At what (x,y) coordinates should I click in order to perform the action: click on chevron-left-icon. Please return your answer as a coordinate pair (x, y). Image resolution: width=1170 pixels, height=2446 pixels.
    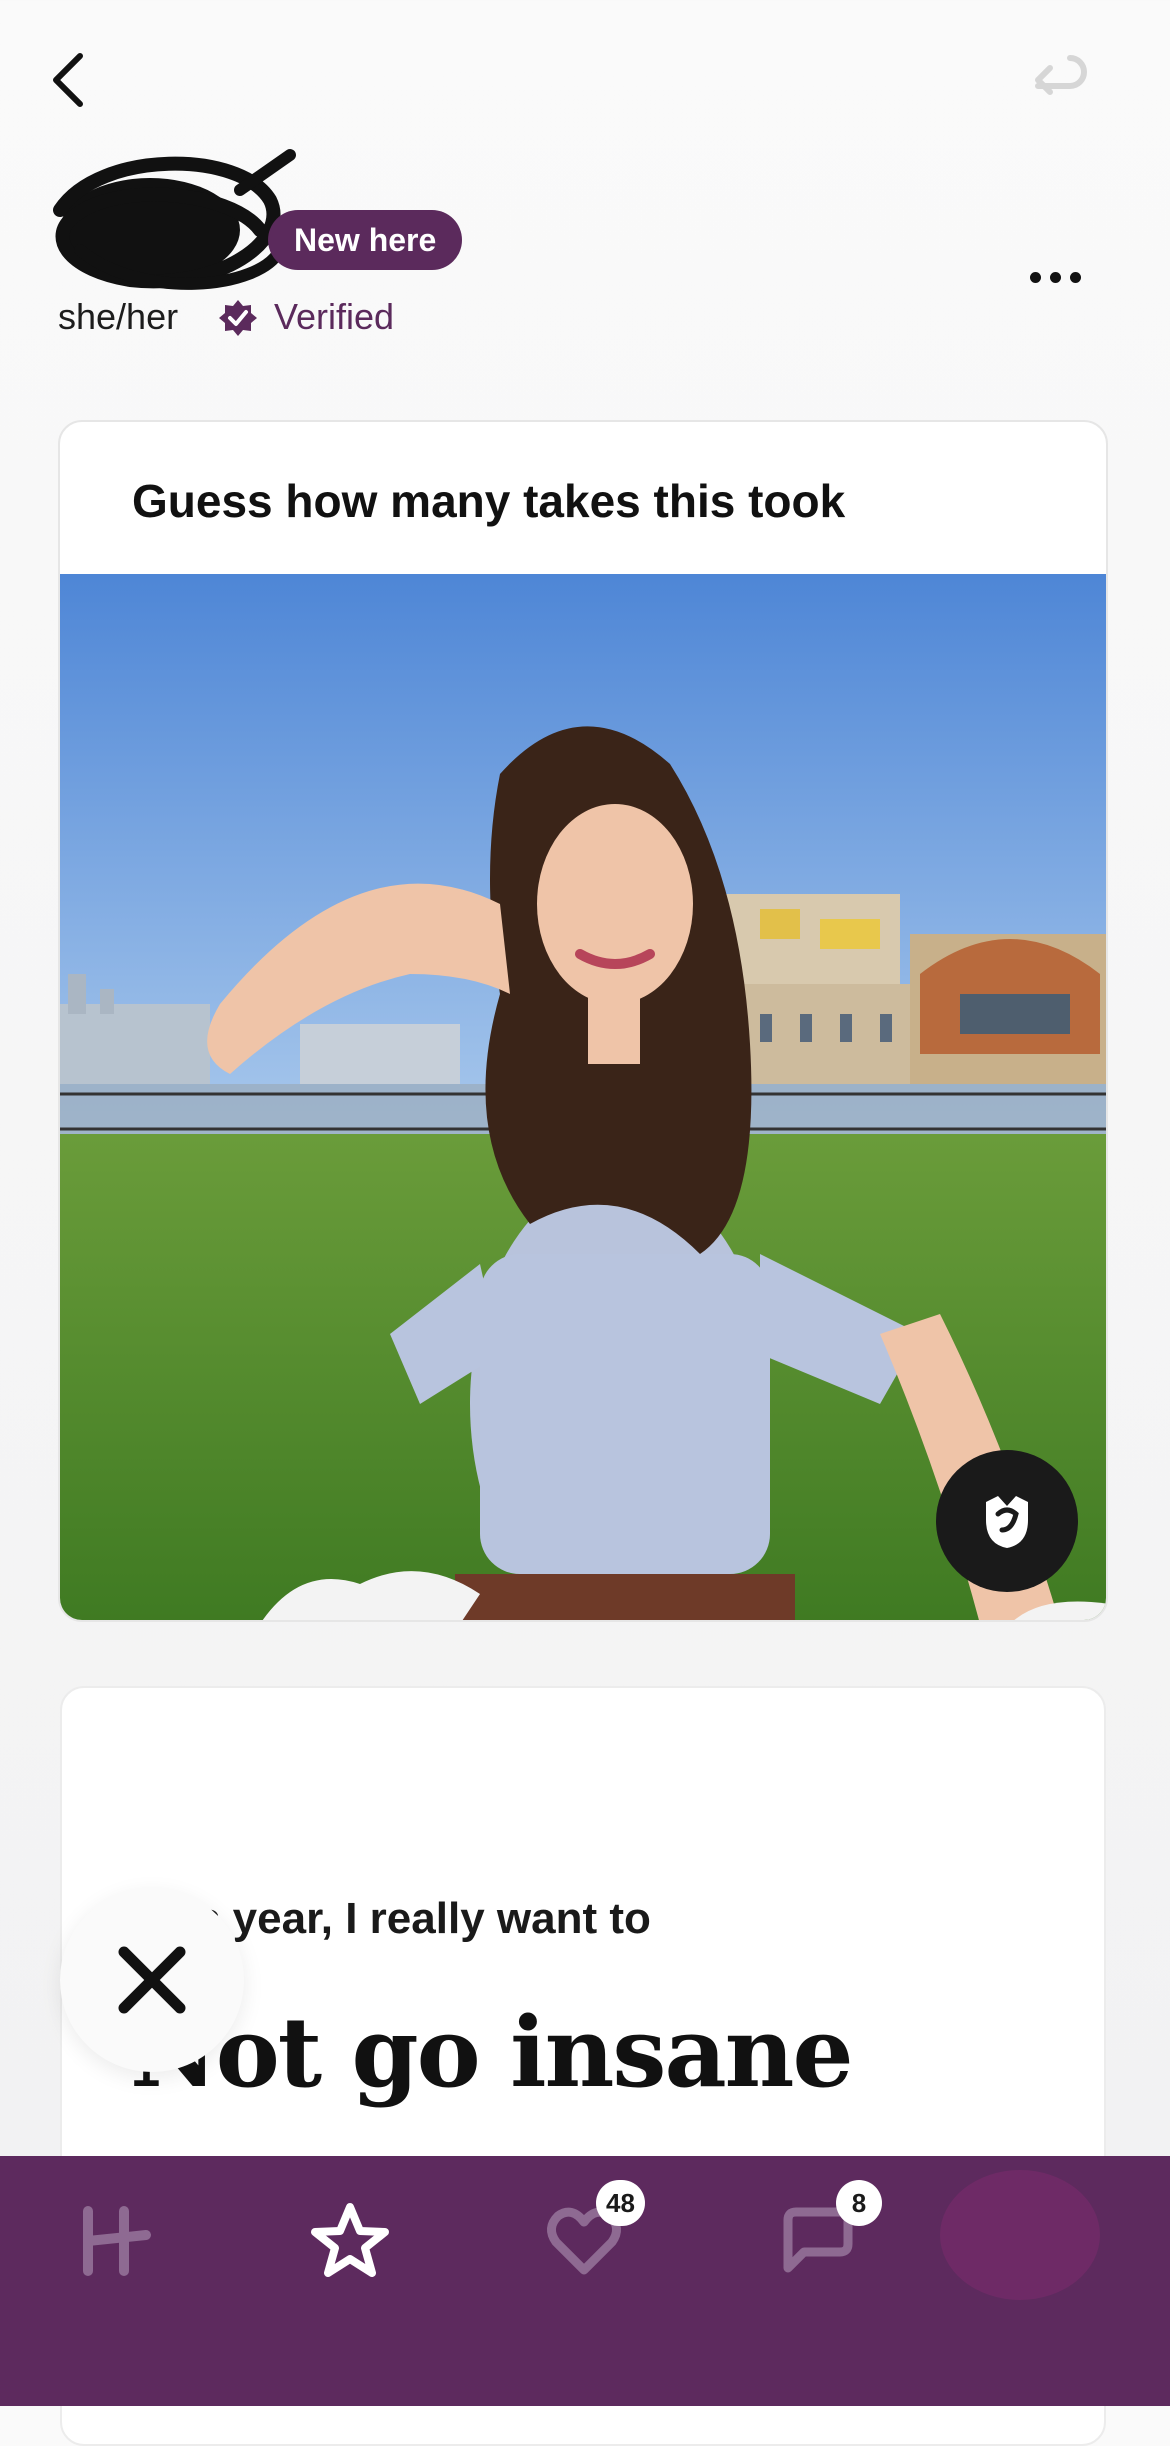
    Looking at the image, I should click on (68, 80).